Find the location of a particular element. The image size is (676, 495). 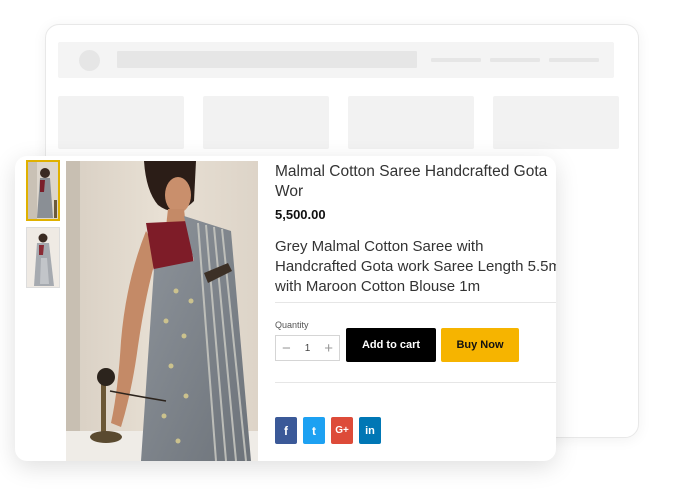

product-title: Malmal Cotton Saree Handcrafted Gota Wor is located at coordinates (411, 181).